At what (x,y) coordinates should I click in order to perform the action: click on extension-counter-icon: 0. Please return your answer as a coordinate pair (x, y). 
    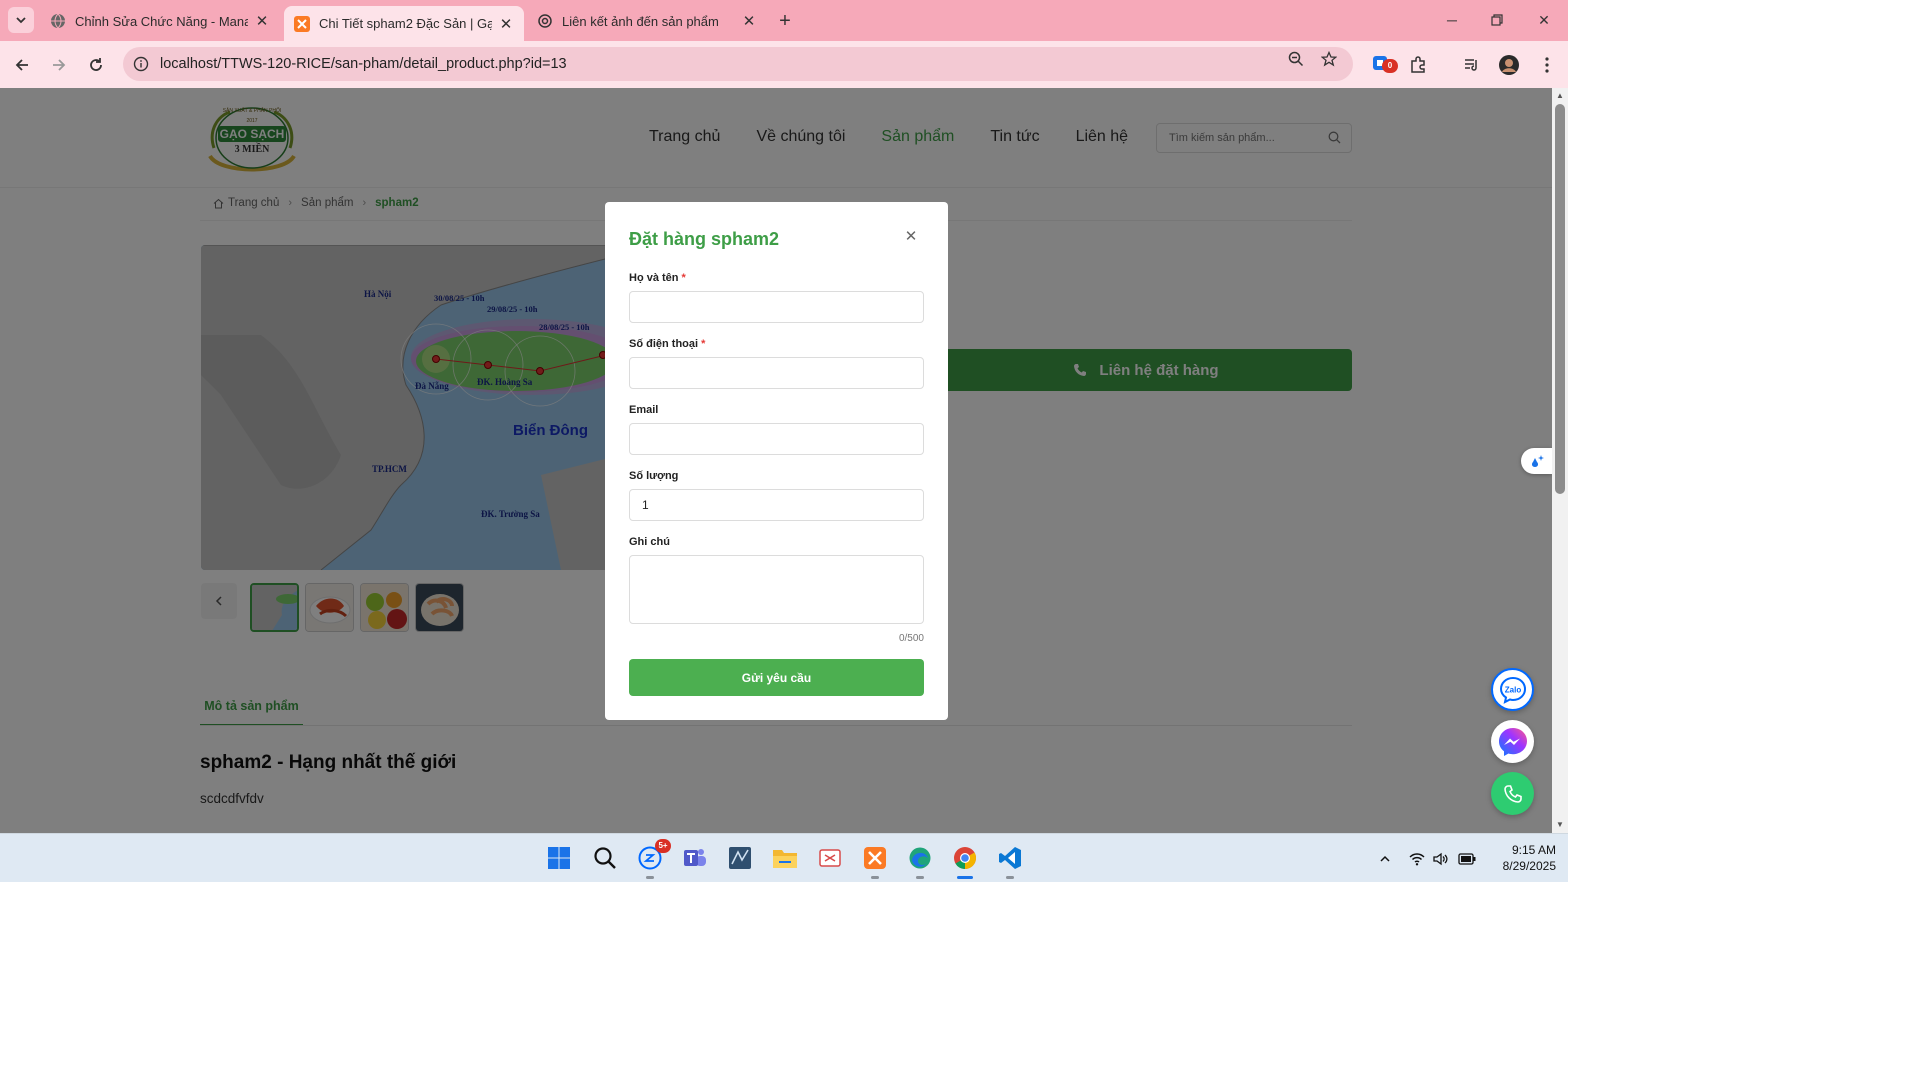
    Looking at the image, I should click on (1384, 65).